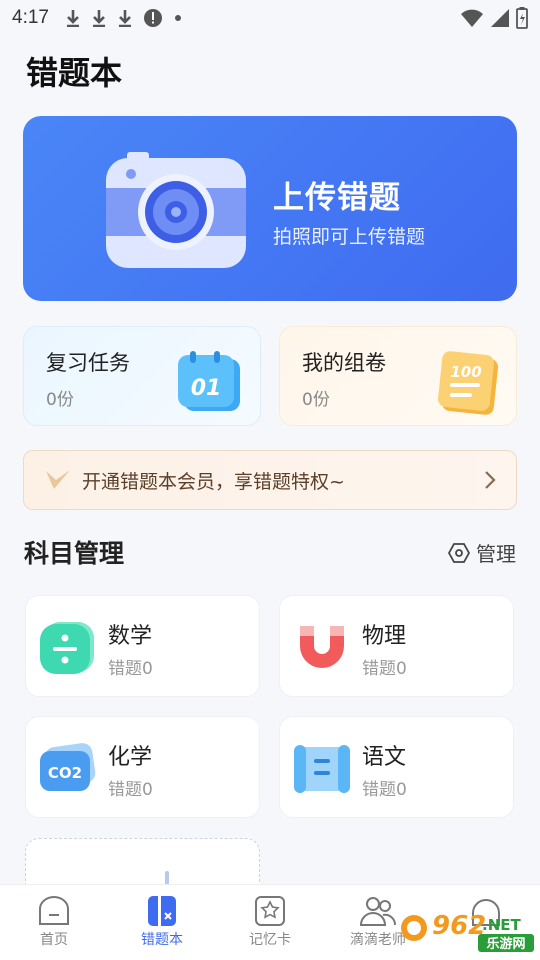 This screenshot has width=540, height=960. I want to click on magnet-icon, so click(322, 647).